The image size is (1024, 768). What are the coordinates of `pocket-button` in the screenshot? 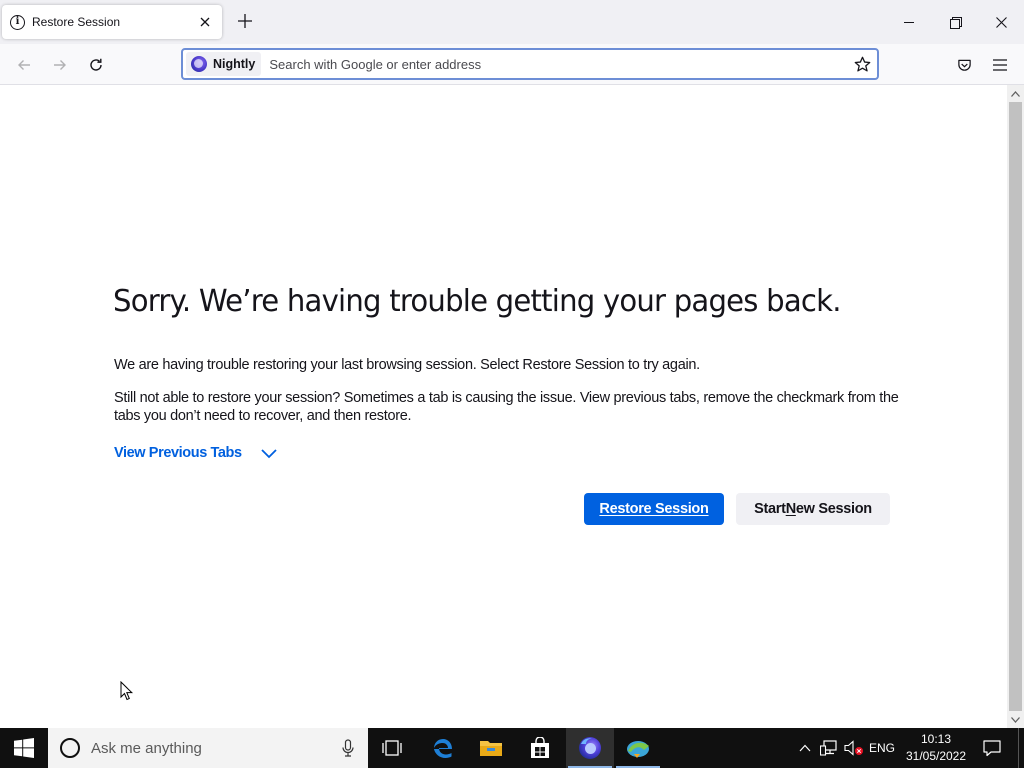 It's located at (964, 65).